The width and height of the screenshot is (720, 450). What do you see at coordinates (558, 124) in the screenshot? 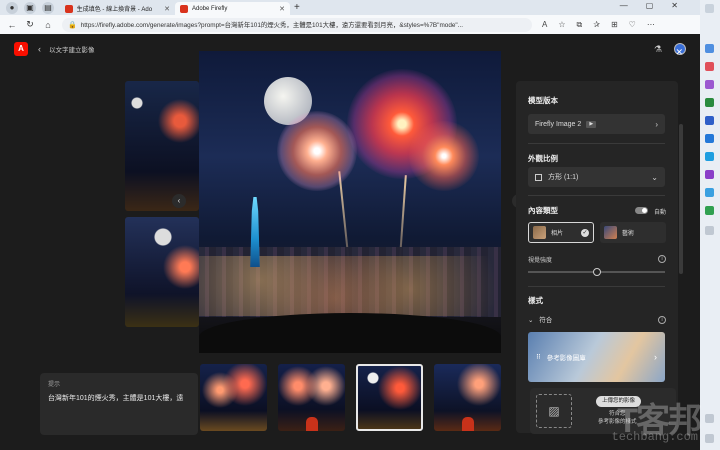
I see `model-version-value: Firefly Image 2` at bounding box center [558, 124].